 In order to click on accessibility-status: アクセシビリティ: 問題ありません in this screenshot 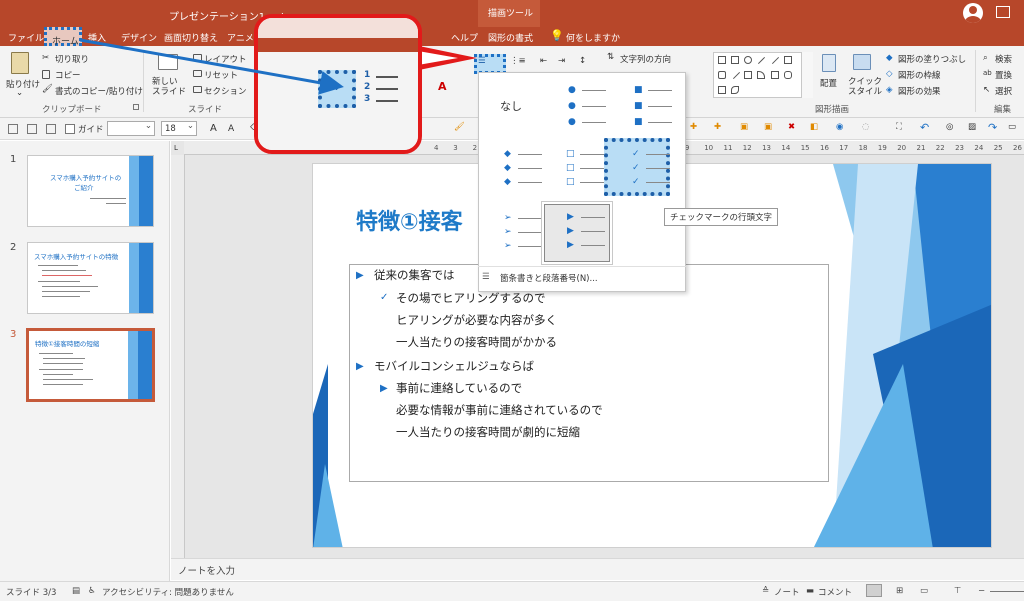, I will do `click(168, 592)`.